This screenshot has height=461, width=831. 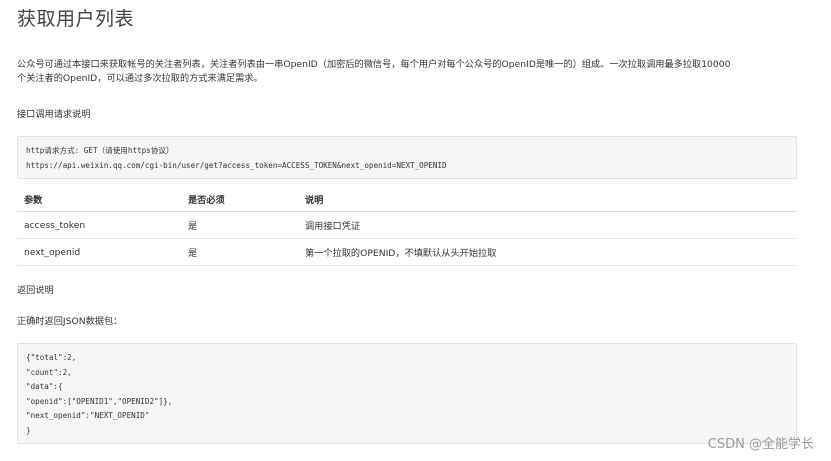 What do you see at coordinates (99, 199) in the screenshot?
I see `column-header: 参数` at bounding box center [99, 199].